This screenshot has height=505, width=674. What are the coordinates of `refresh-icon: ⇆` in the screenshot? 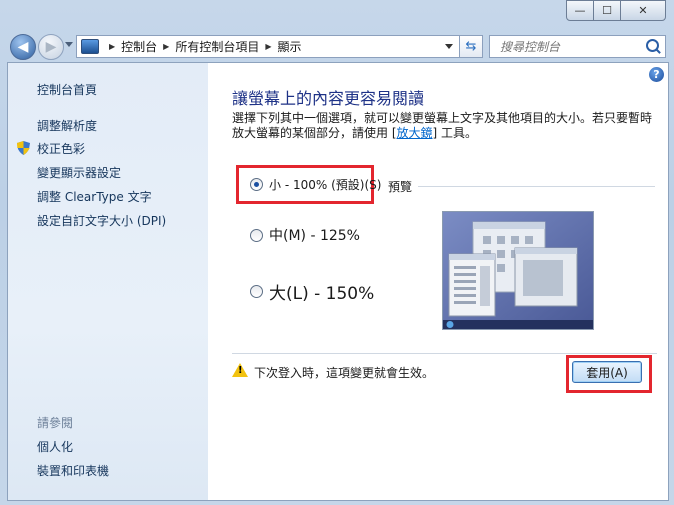 It's located at (471, 46).